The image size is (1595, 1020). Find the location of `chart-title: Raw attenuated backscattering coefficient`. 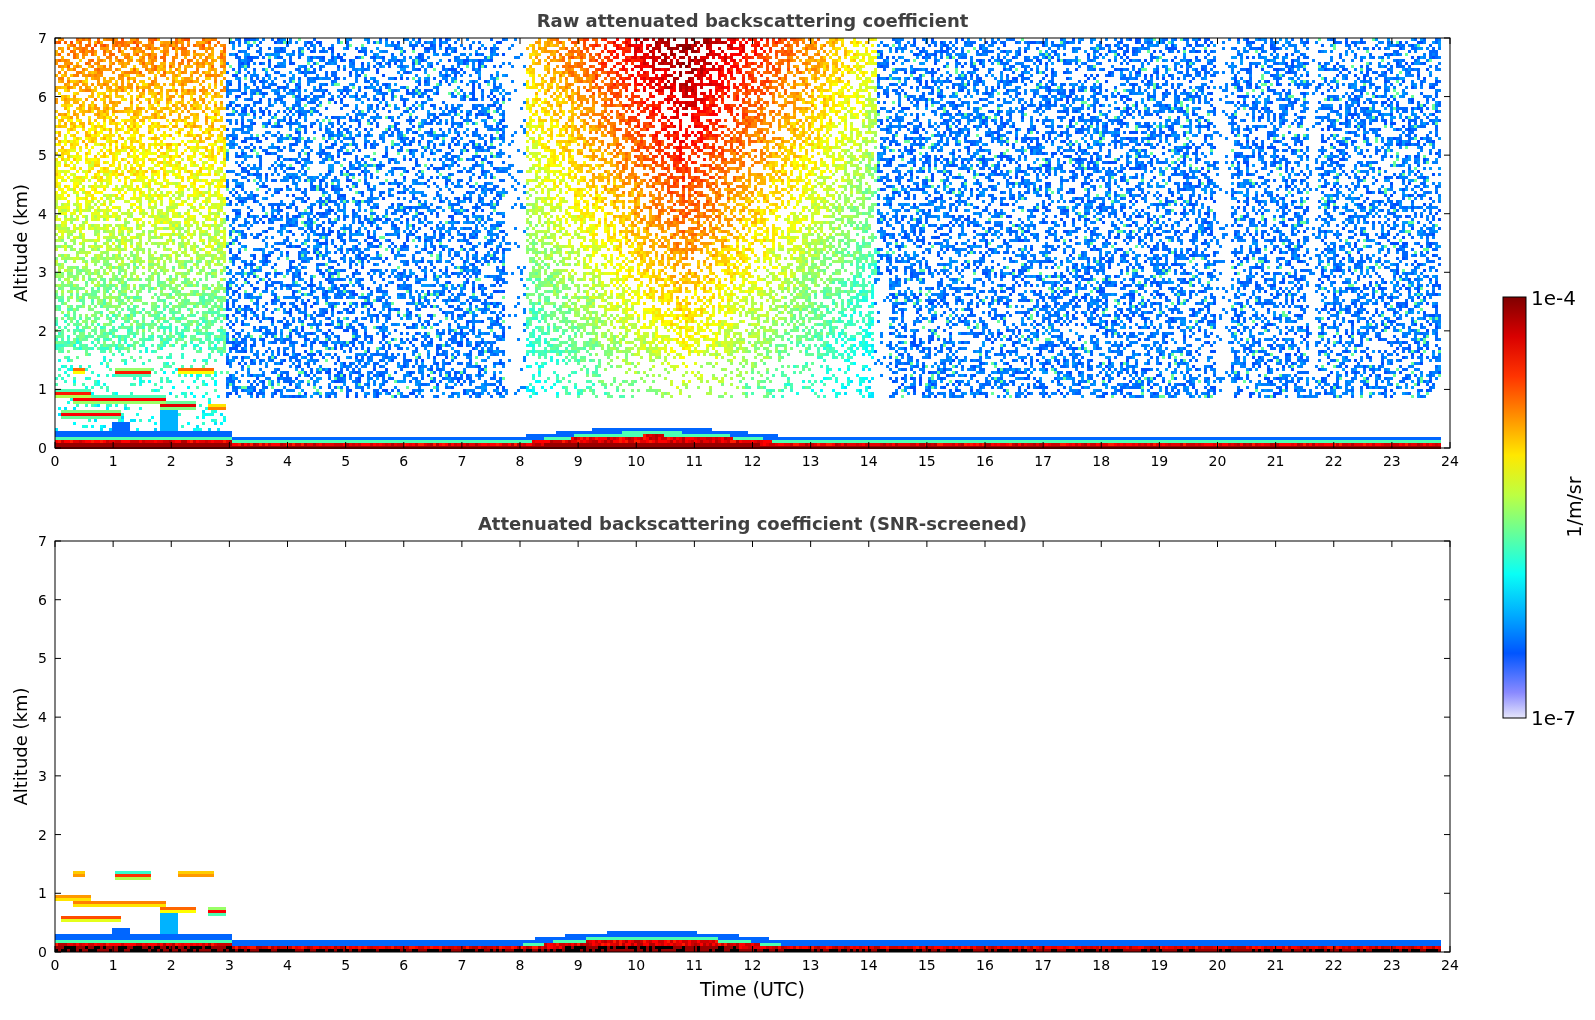

chart-title: Raw attenuated backscattering coefficient is located at coordinates (752, 20).